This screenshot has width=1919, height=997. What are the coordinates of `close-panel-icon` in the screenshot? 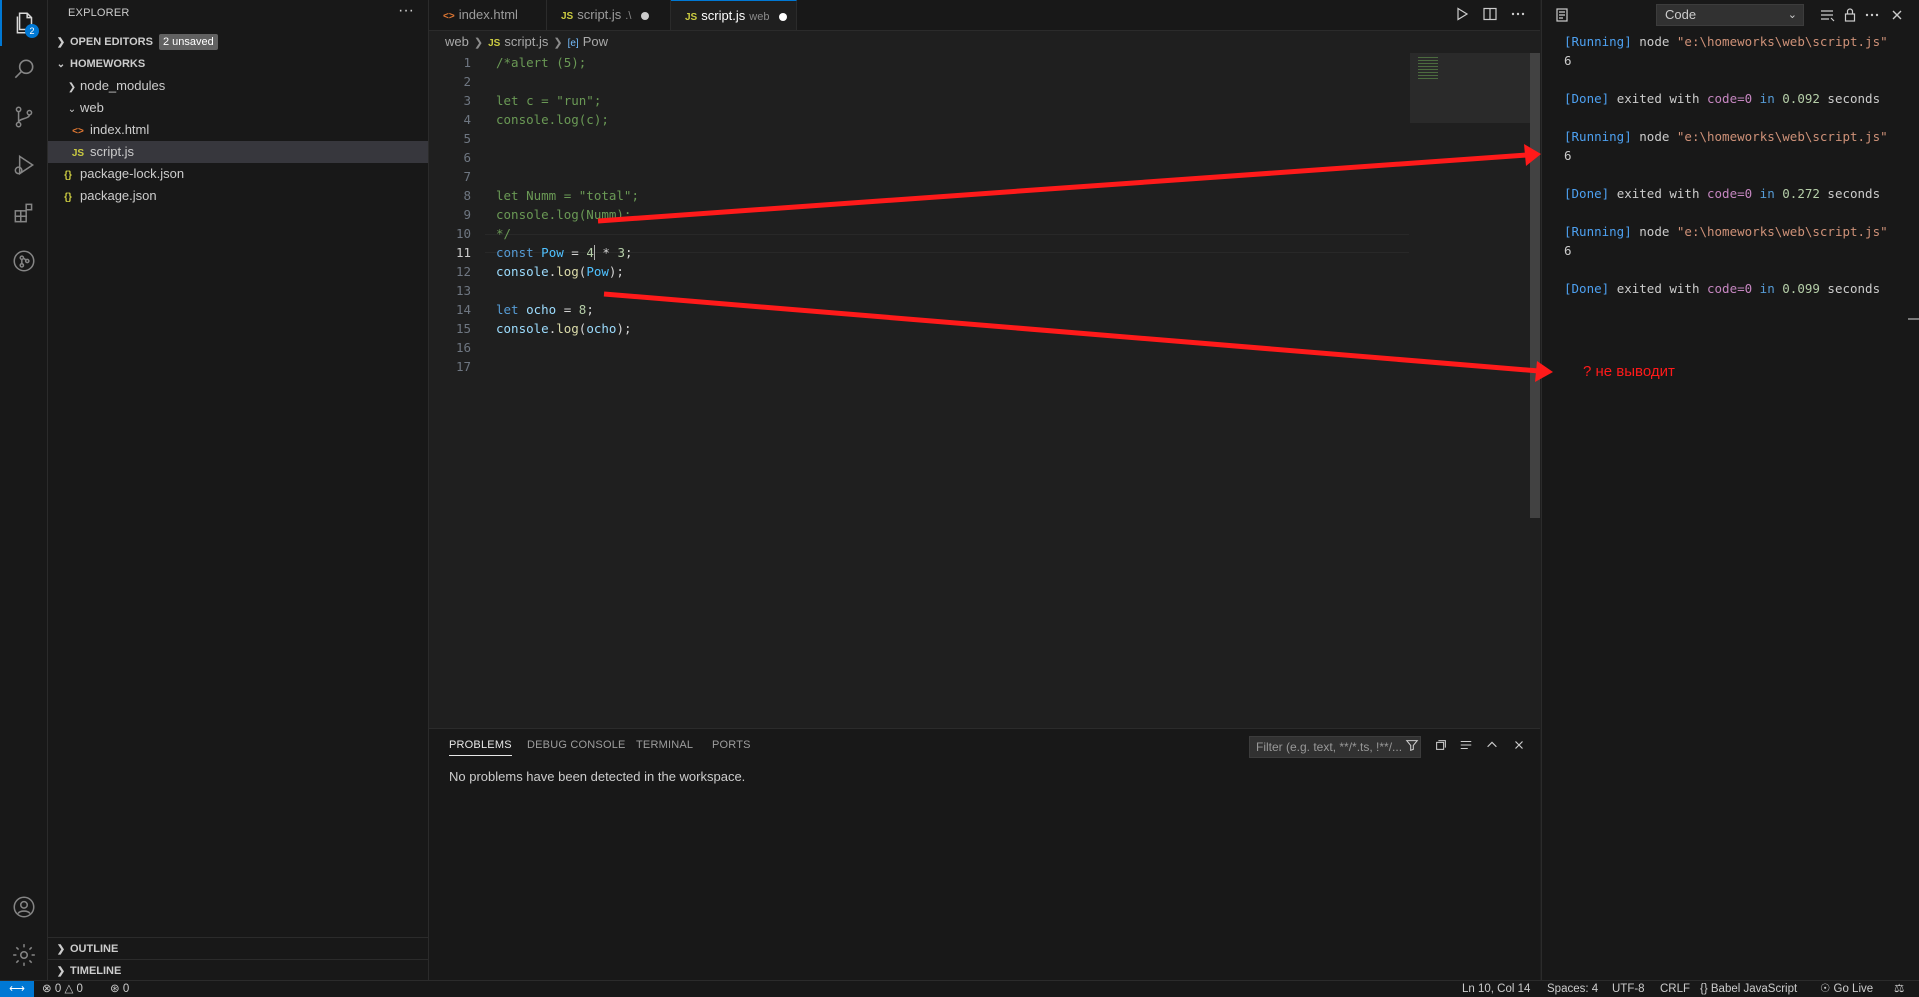 It's located at (1519, 746).